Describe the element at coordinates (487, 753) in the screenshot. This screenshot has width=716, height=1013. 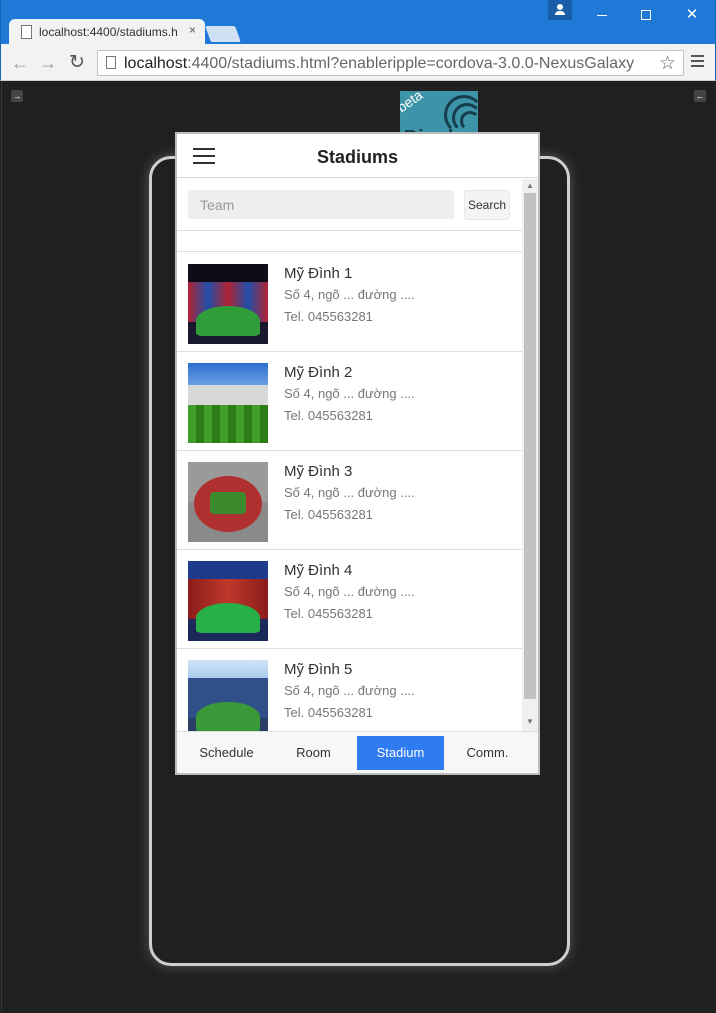
I see `tab-comm: Comm.` at that location.